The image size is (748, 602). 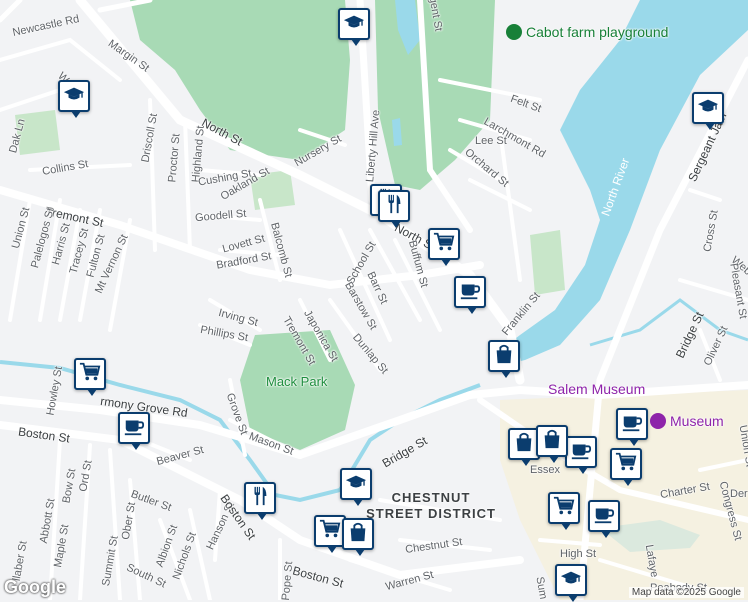 What do you see at coordinates (547, 262) in the screenshot?
I see `park-area` at bounding box center [547, 262].